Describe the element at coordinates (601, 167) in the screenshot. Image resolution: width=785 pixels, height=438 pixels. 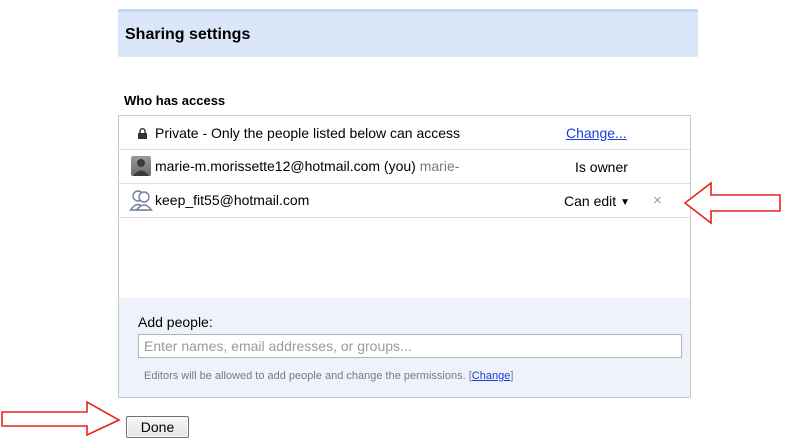
I see `owner-role: Is owner` at that location.